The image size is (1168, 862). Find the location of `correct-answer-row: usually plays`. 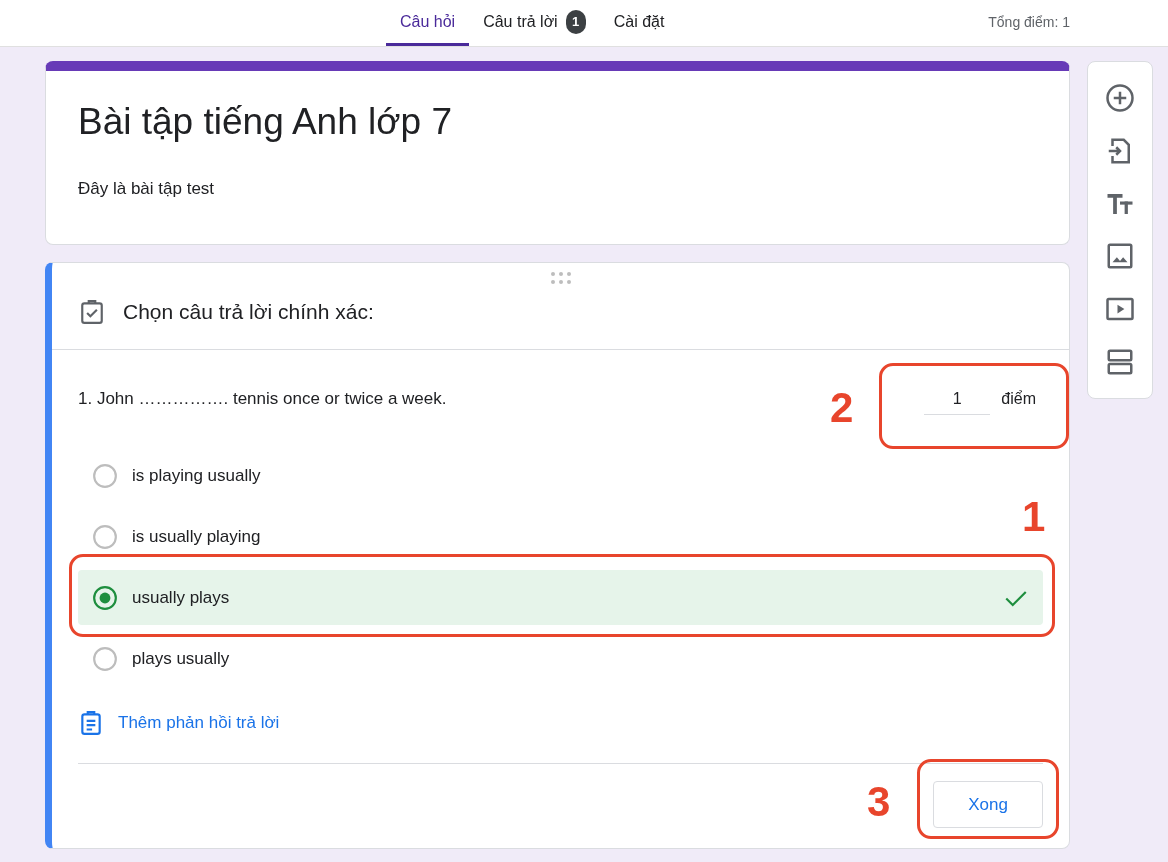

correct-answer-row: usually plays is located at coordinates (560, 597).